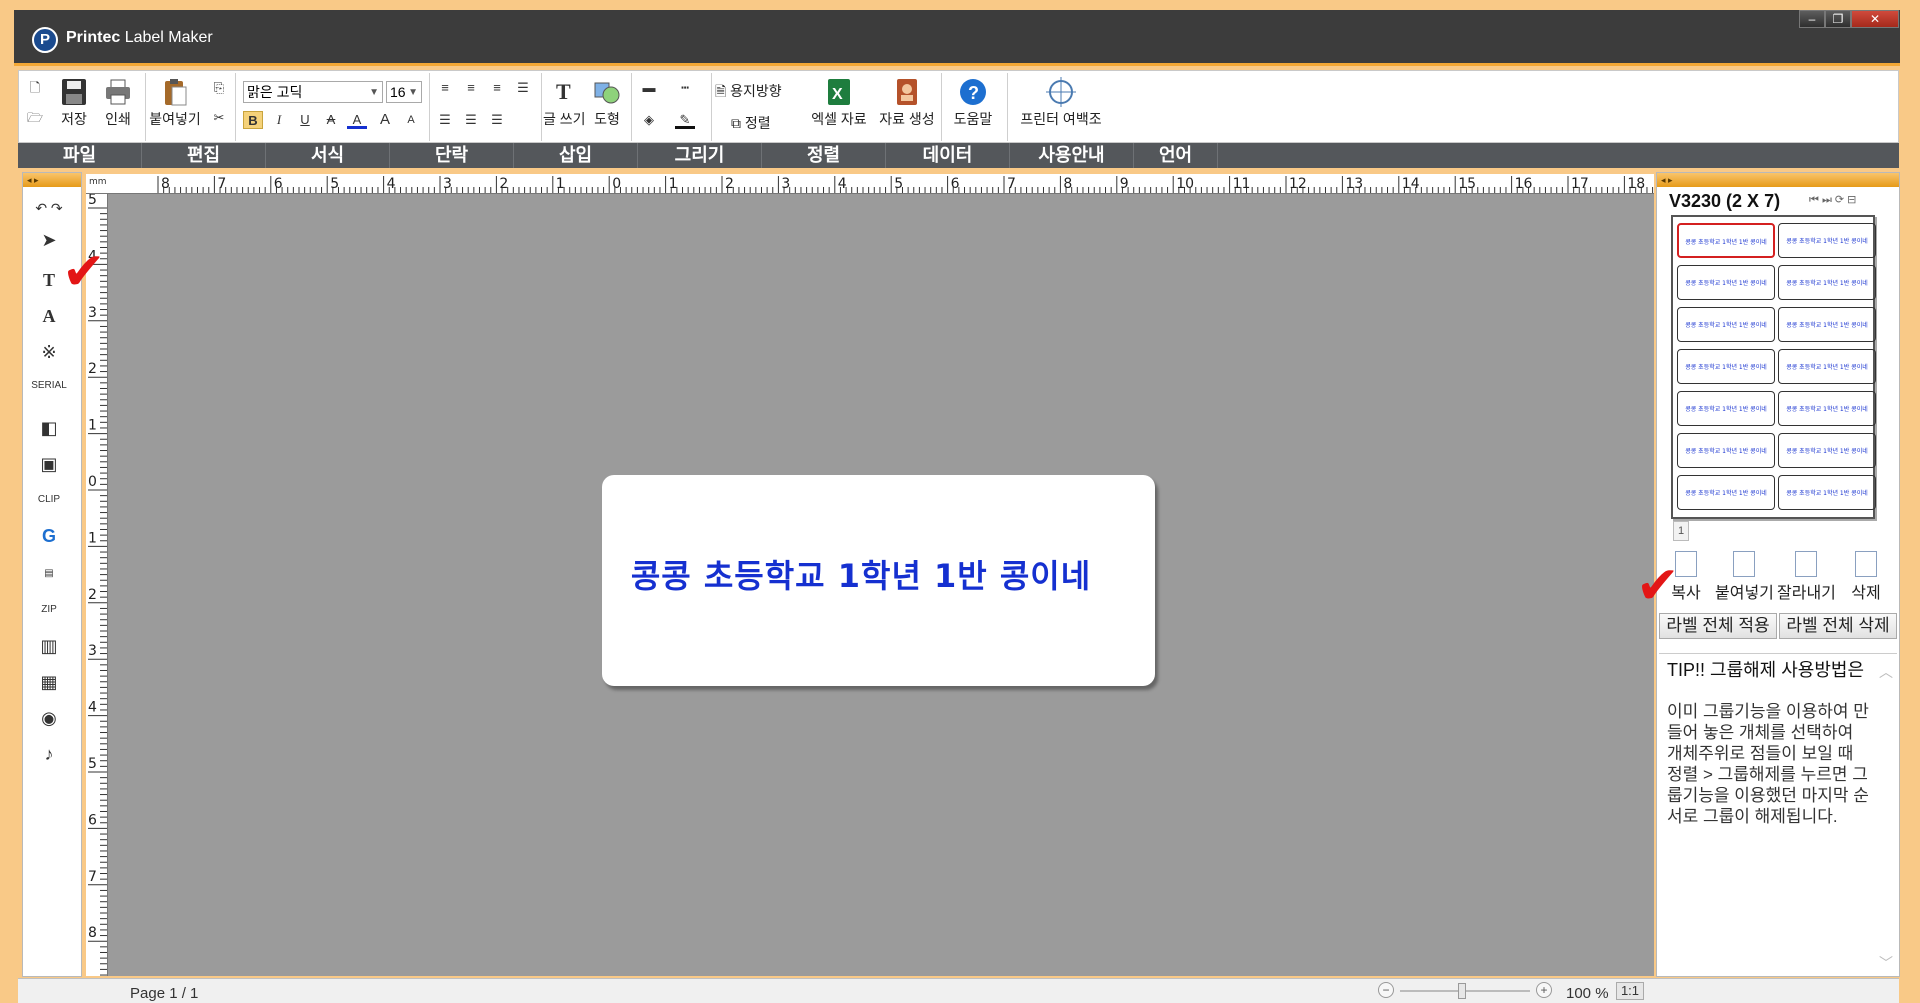 The width and height of the screenshot is (1920, 1003). Describe the element at coordinates (219, 118) in the screenshot. I see `cut-icon: ✂` at that location.